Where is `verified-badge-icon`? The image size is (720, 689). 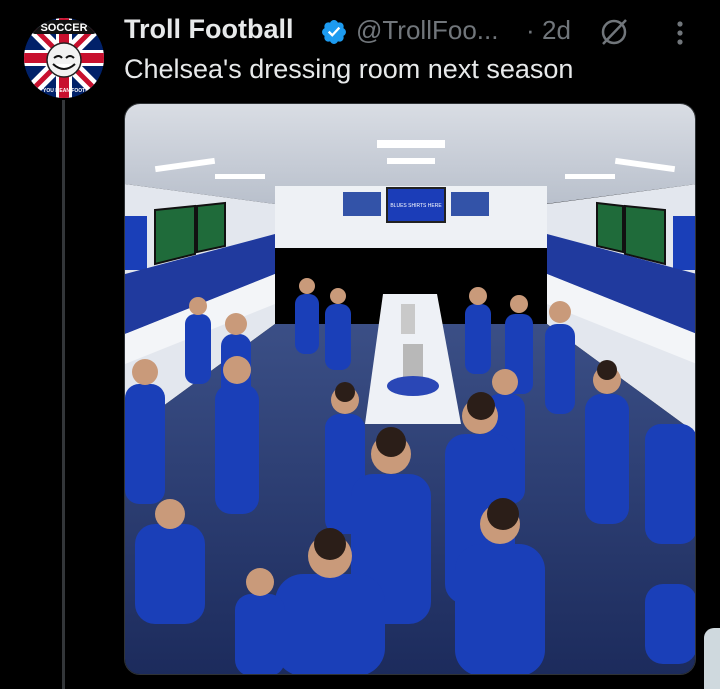
verified-badge-icon is located at coordinates (334, 32).